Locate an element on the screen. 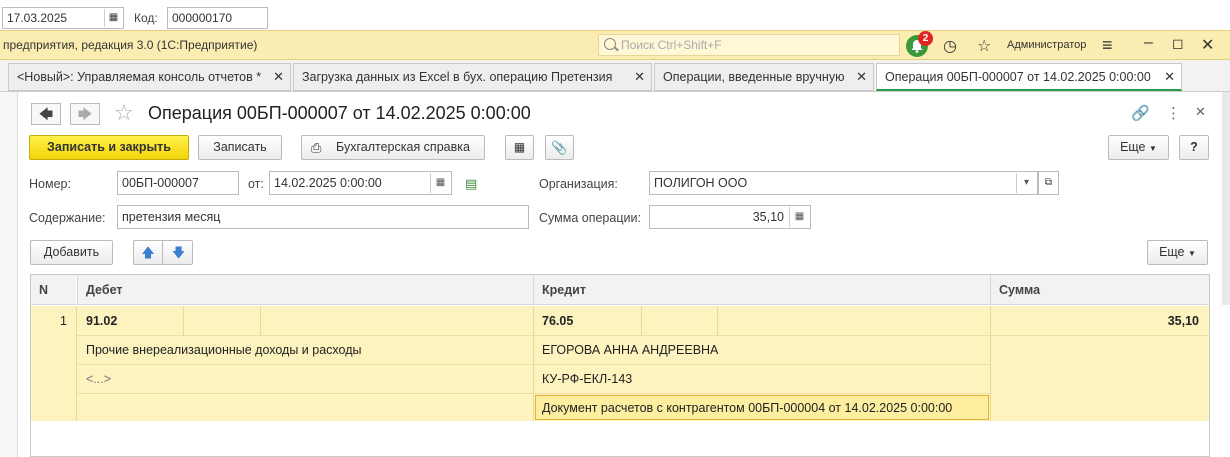  add-row-button: Добавить is located at coordinates (71, 252).